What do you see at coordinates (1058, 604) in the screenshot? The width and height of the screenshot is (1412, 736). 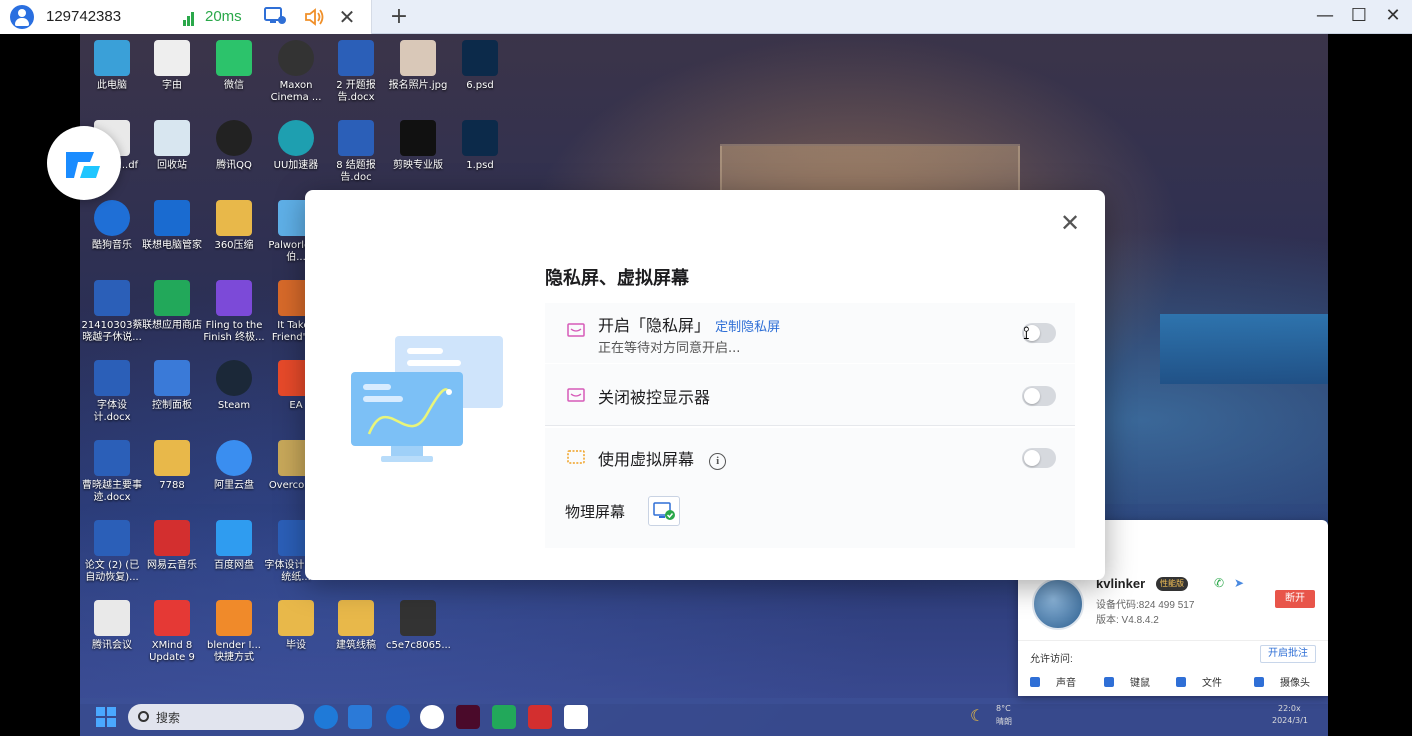 I see `remote-avatar` at bounding box center [1058, 604].